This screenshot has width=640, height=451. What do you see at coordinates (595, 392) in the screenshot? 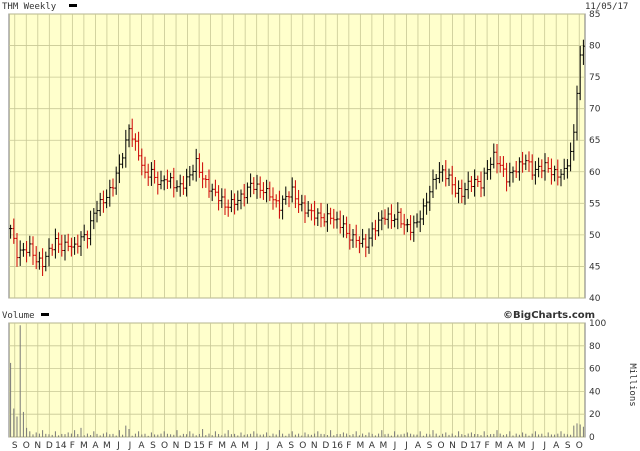
I see `volume-tick-label: 40` at bounding box center [595, 392].